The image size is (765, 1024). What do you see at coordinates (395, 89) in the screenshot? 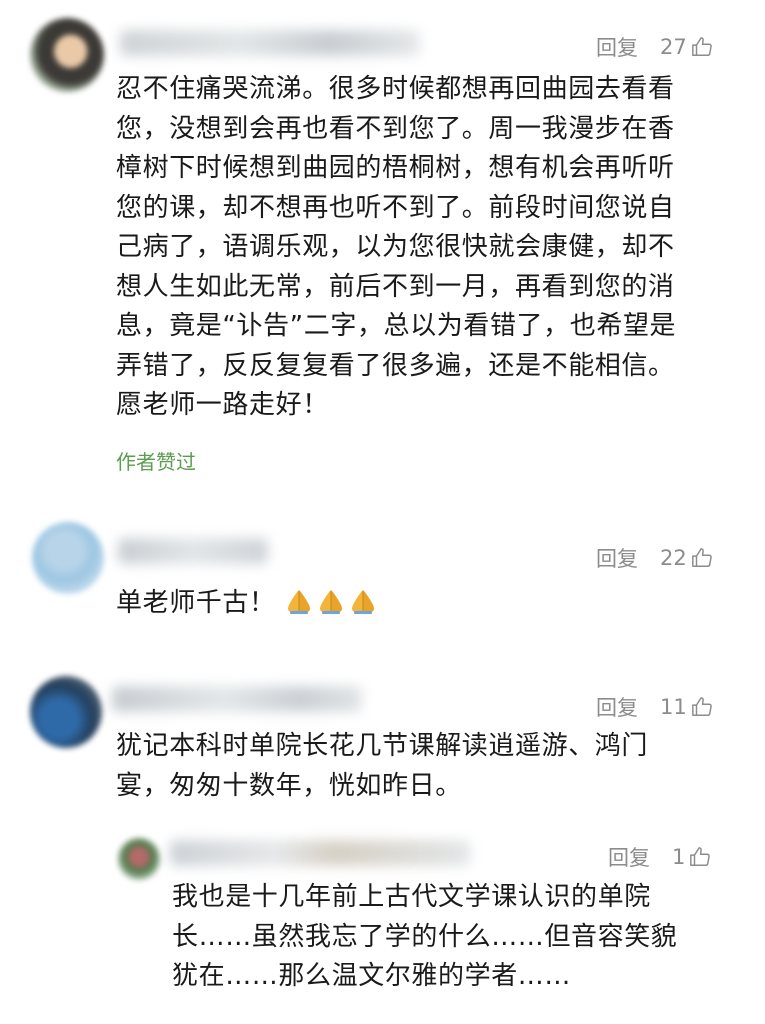
I see `comment-line: 忍不住痛哭流涕。很多时候都想再回曲园去看看` at bounding box center [395, 89].